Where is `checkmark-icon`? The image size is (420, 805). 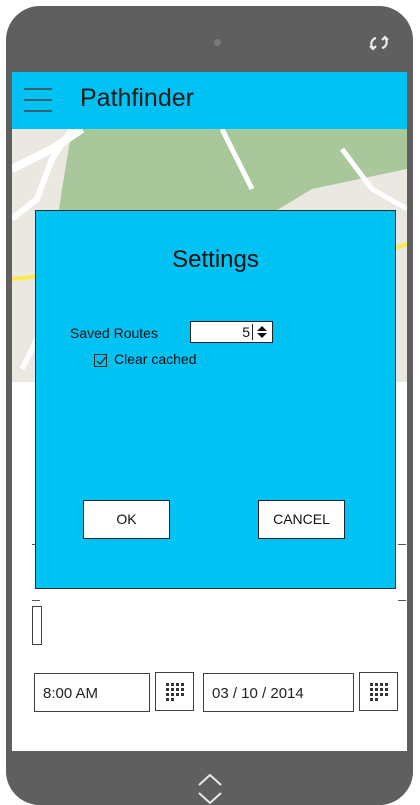
checkmark-icon is located at coordinates (101, 360).